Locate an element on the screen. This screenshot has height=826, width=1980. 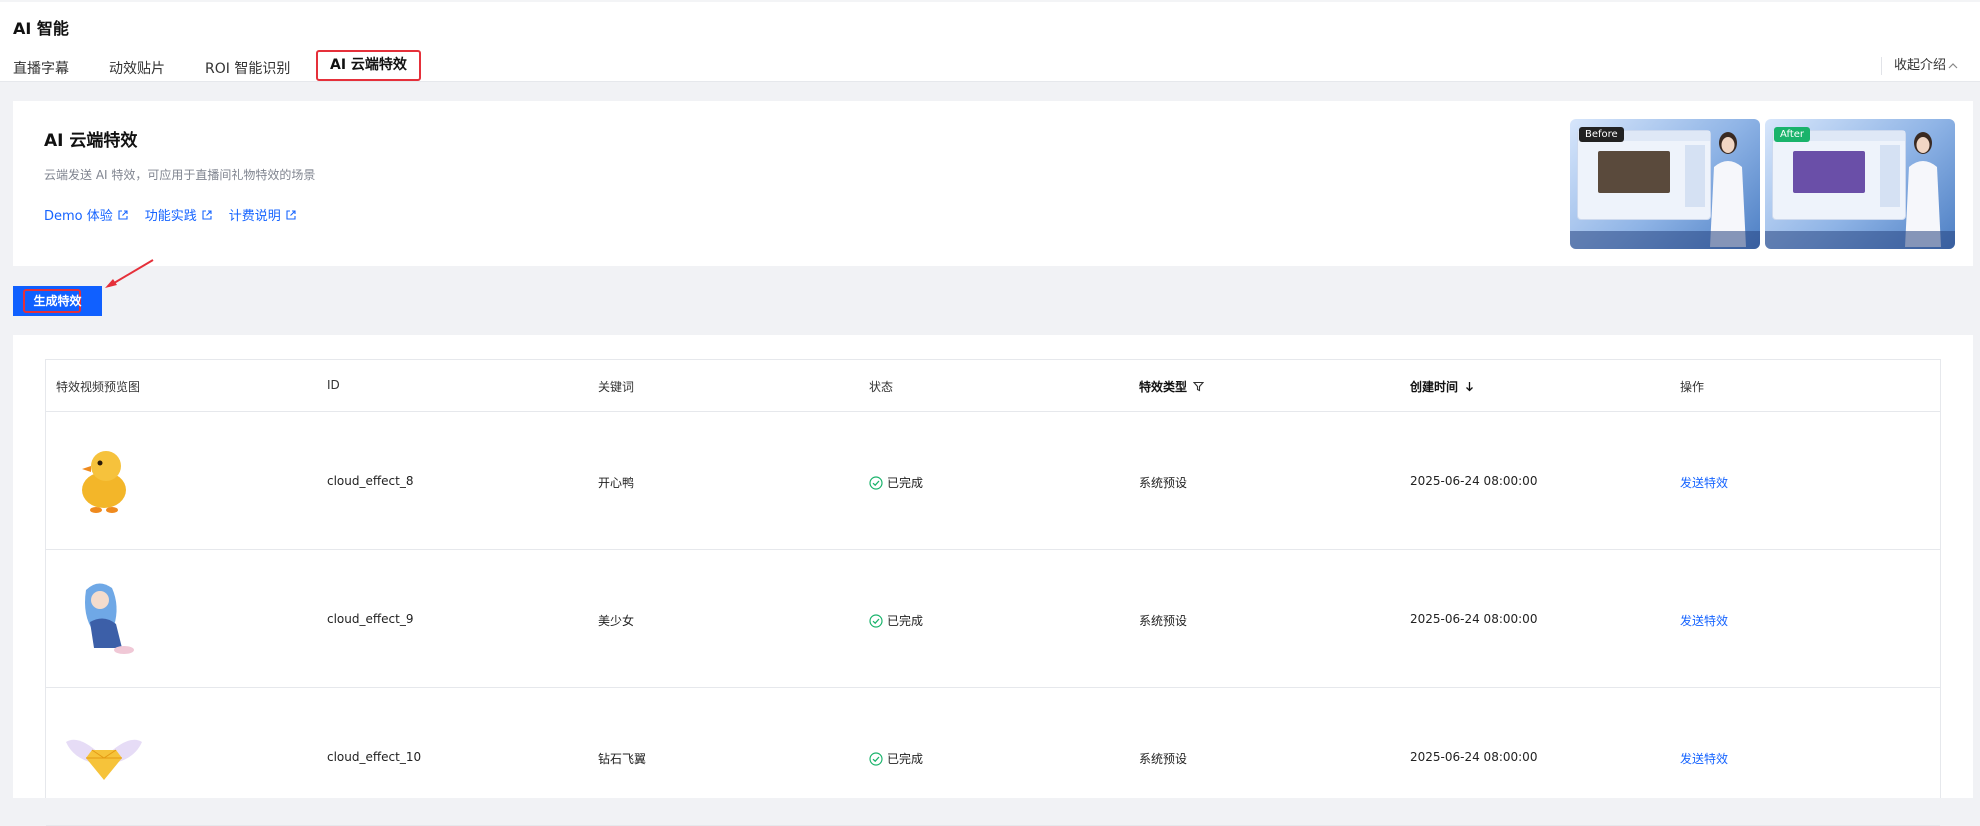
column-status: 状态 is located at coordinates (881, 387).